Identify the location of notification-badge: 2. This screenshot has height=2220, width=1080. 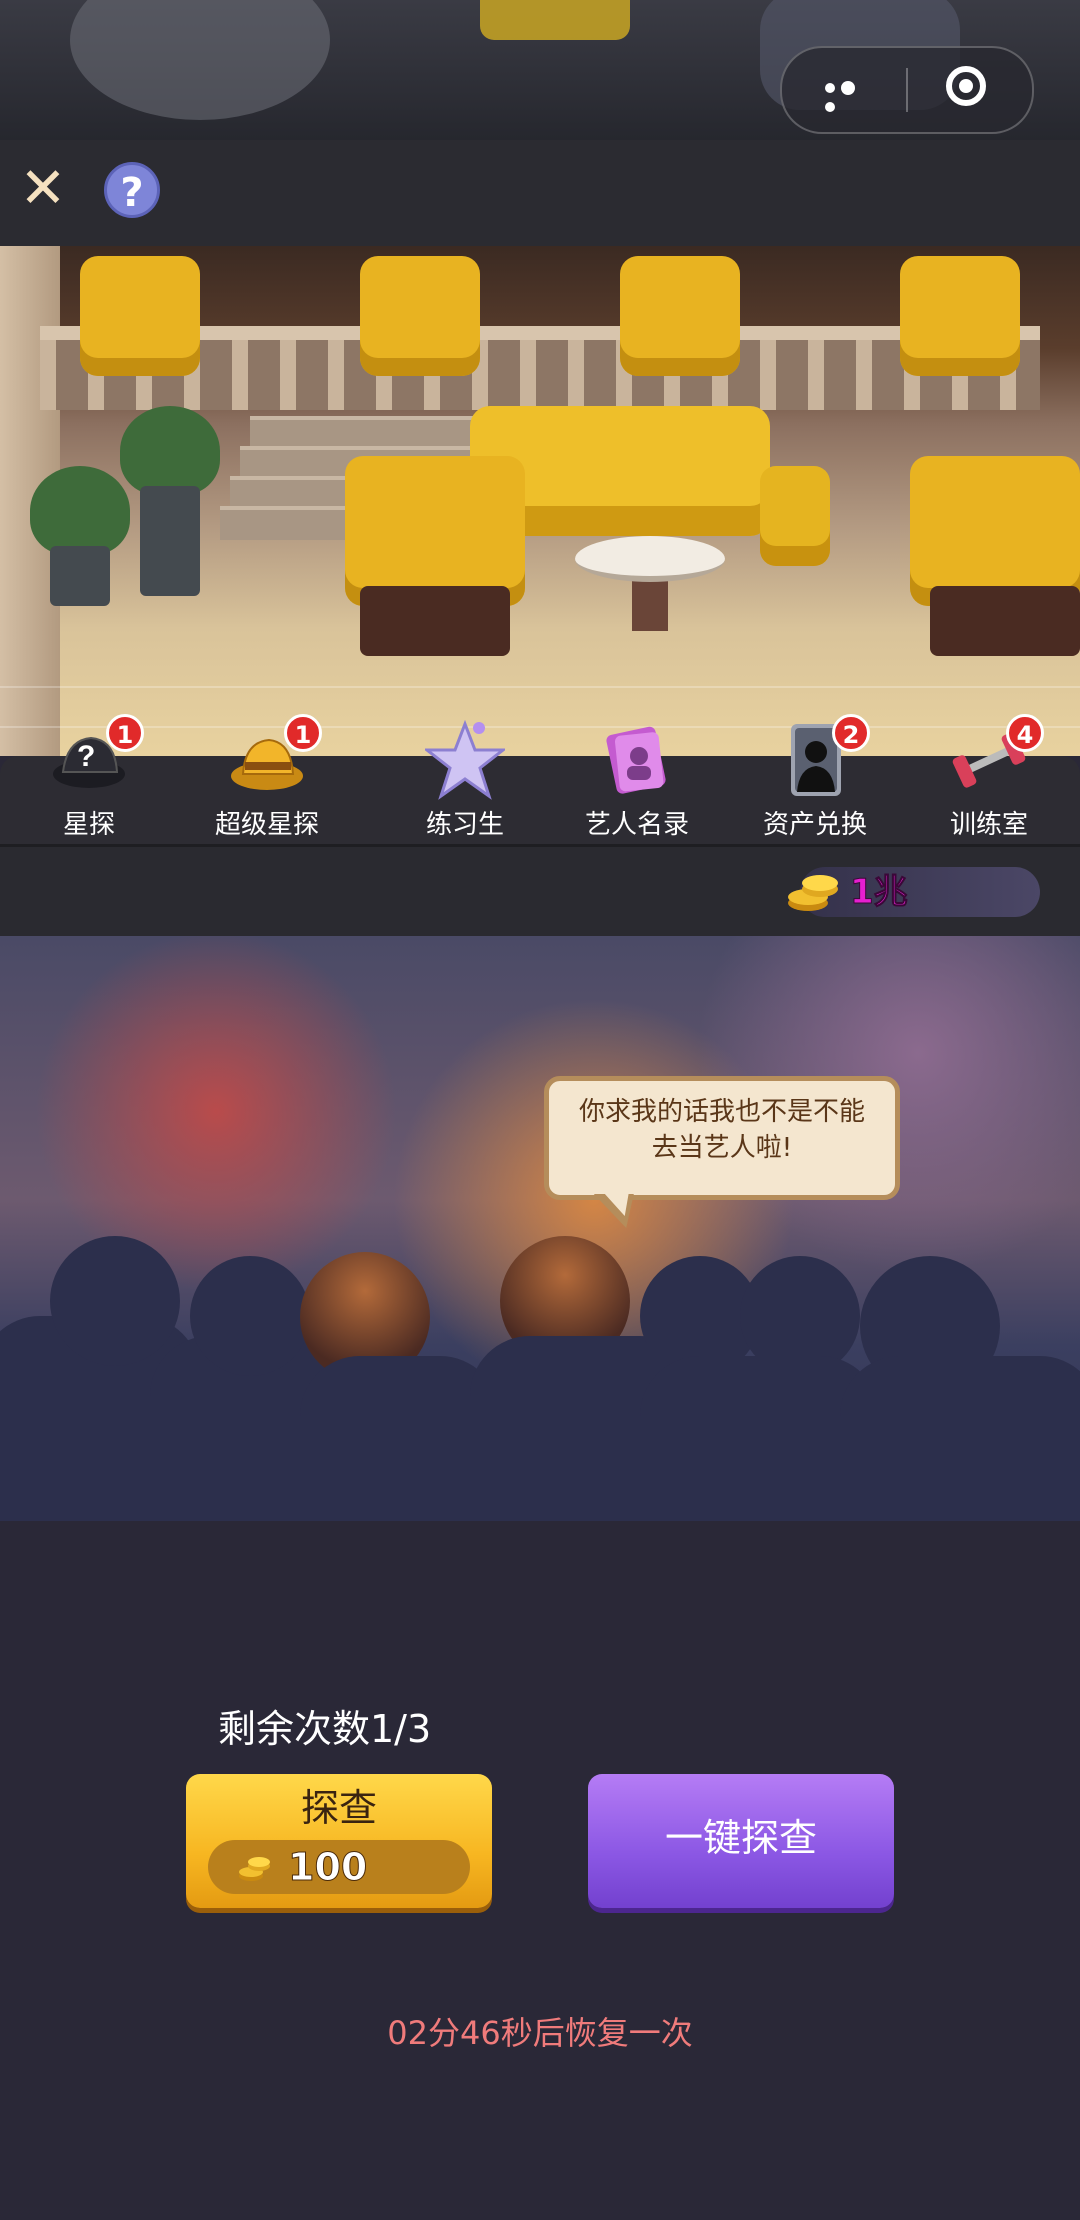
(851, 733).